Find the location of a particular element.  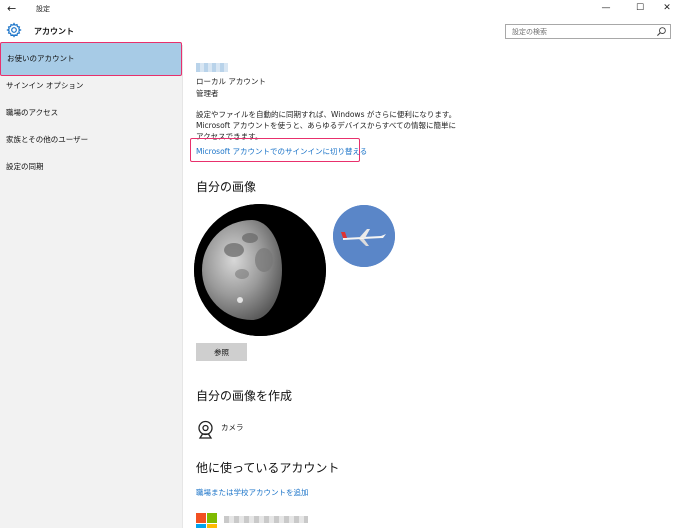

airplane-image is located at coordinates (364, 236).